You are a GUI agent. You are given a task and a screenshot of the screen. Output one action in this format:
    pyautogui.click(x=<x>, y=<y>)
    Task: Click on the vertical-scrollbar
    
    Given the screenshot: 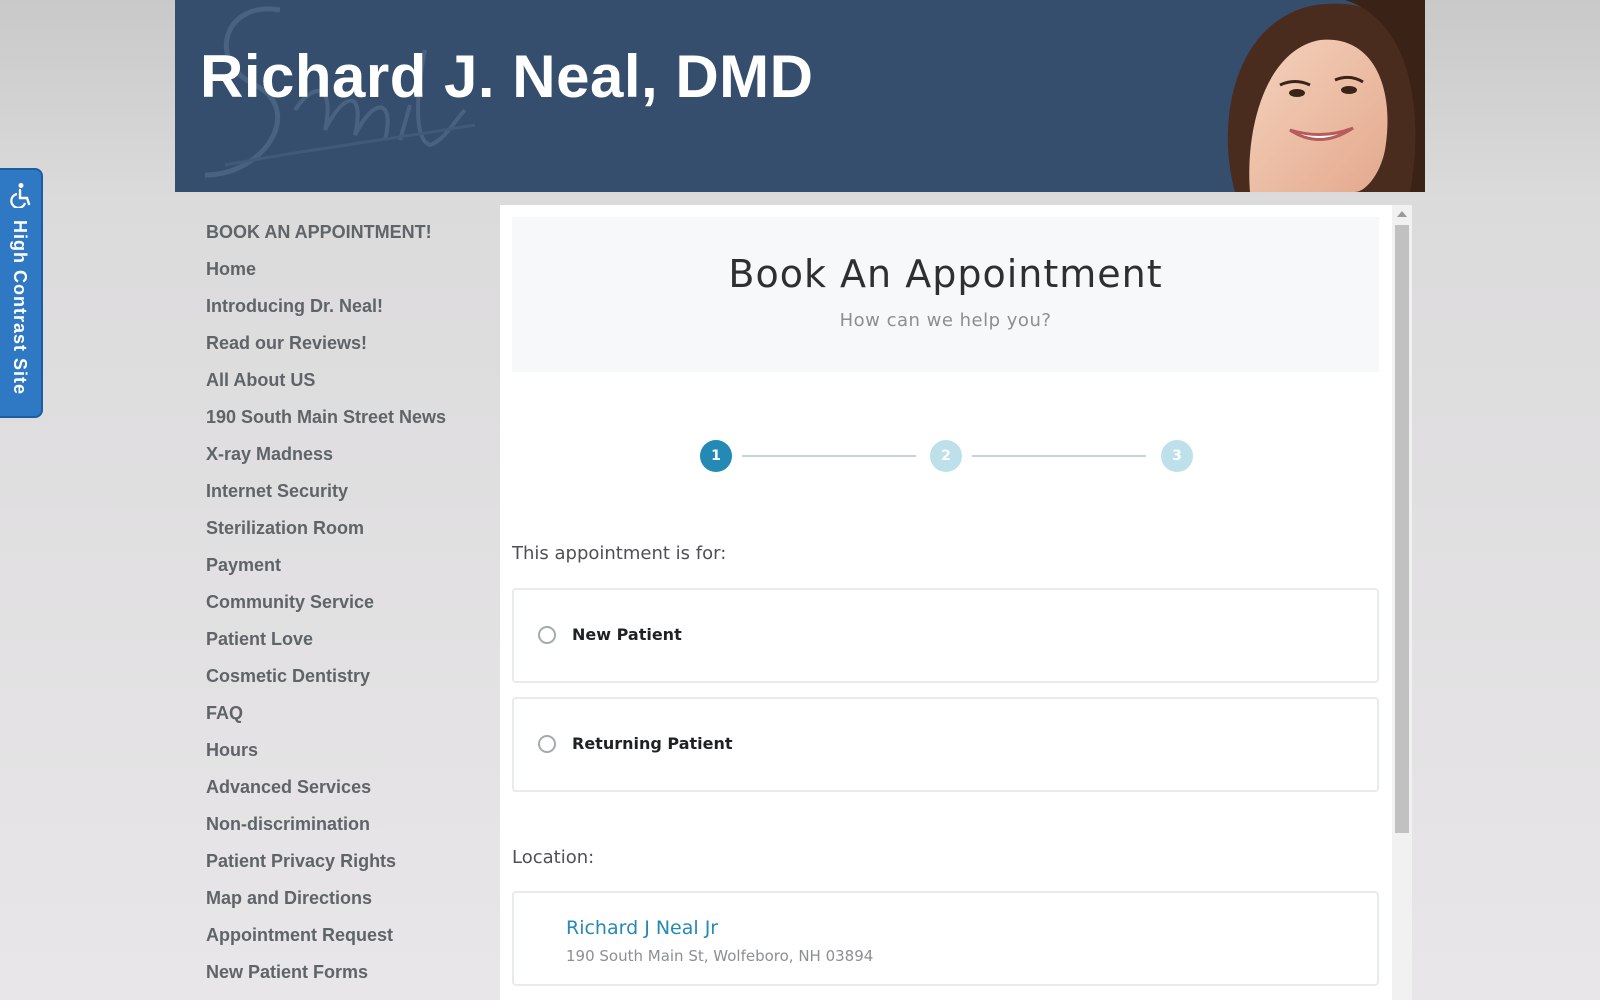 What is the action you would take?
    pyautogui.click(x=1402, y=602)
    